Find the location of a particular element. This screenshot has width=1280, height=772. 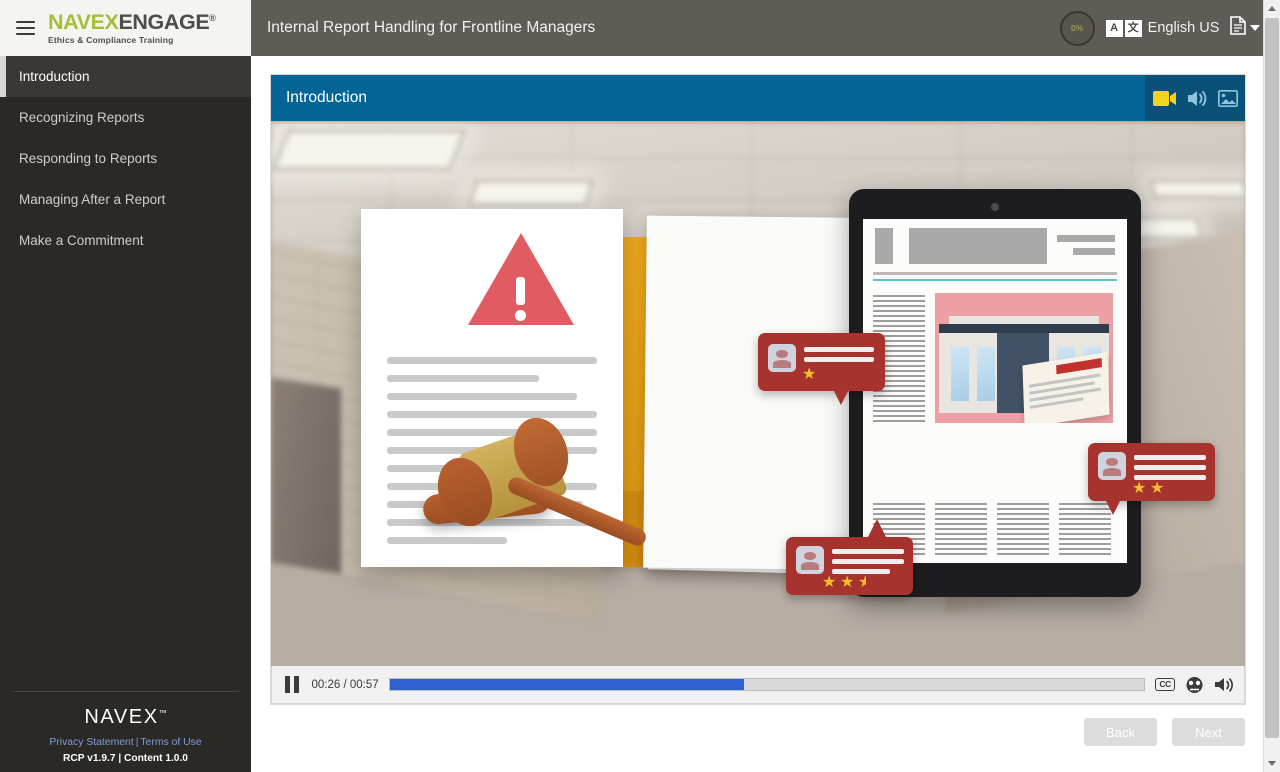

review-card: ★ ★ ★ is located at coordinates (849, 557).